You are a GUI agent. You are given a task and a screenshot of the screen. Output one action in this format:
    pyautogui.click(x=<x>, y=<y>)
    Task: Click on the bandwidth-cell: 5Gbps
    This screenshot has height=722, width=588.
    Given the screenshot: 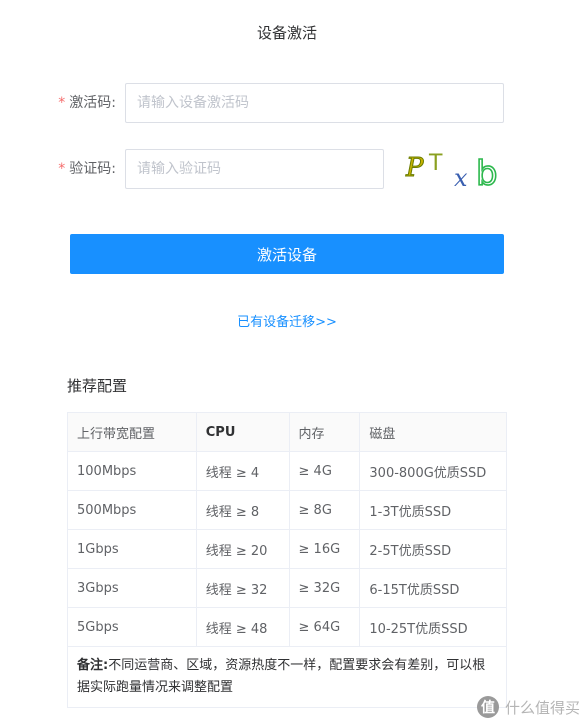 What is the action you would take?
    pyautogui.click(x=132, y=627)
    